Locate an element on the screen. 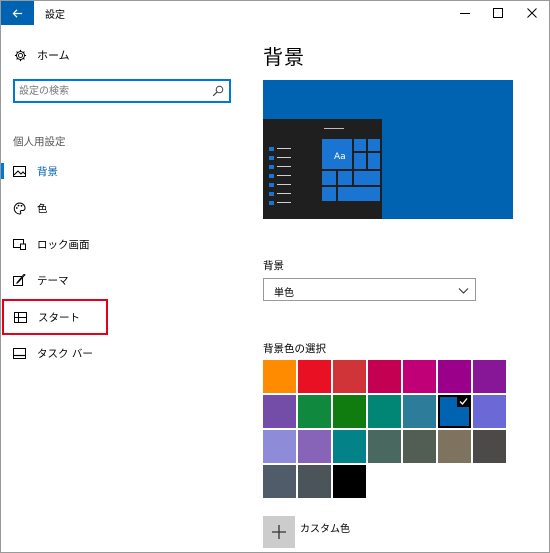 This screenshot has width=550, height=553. custom-color-label: カスタム色 is located at coordinates (325, 529).